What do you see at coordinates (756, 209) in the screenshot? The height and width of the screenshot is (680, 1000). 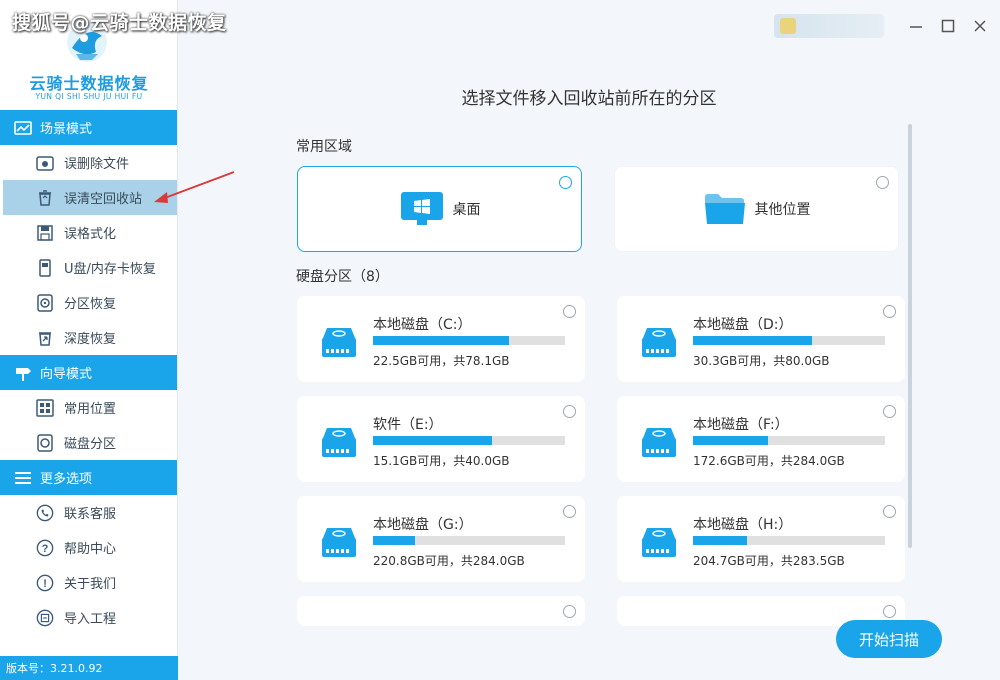 I see `location-card-other: 其他位置` at bounding box center [756, 209].